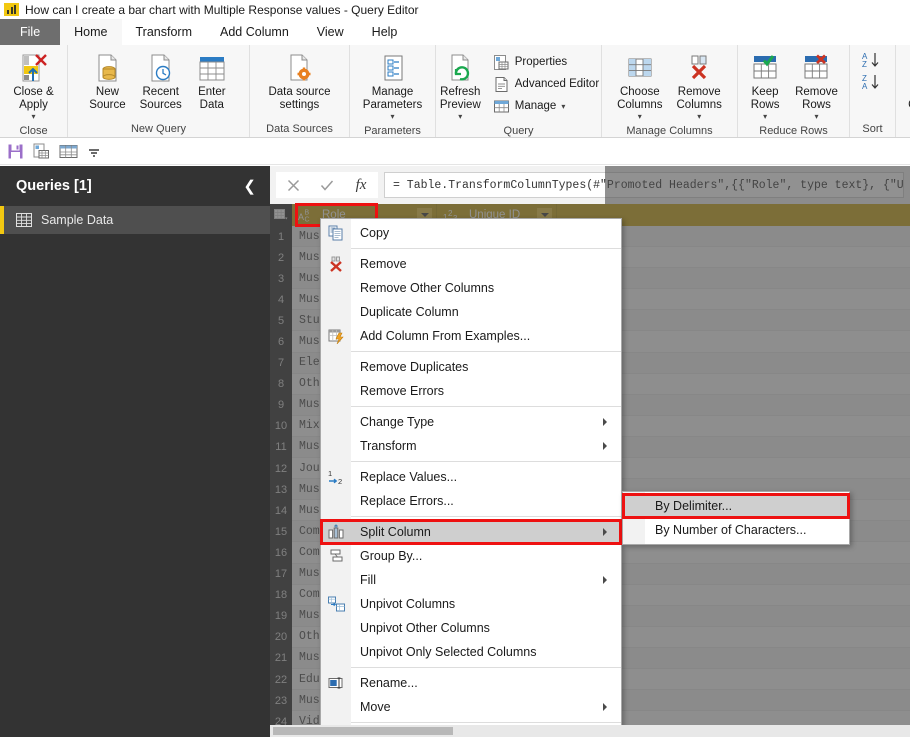  What do you see at coordinates (640, 68) in the screenshot?
I see `choose-columns-icon` at bounding box center [640, 68].